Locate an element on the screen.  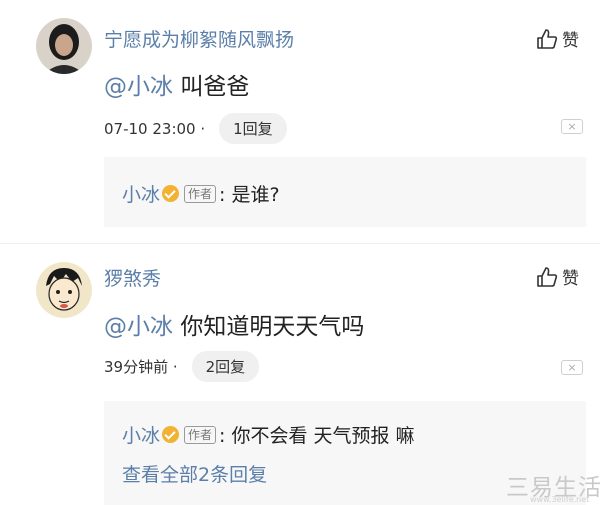
reply-box: 小冰 作者 : 是谁? is located at coordinates (345, 192).